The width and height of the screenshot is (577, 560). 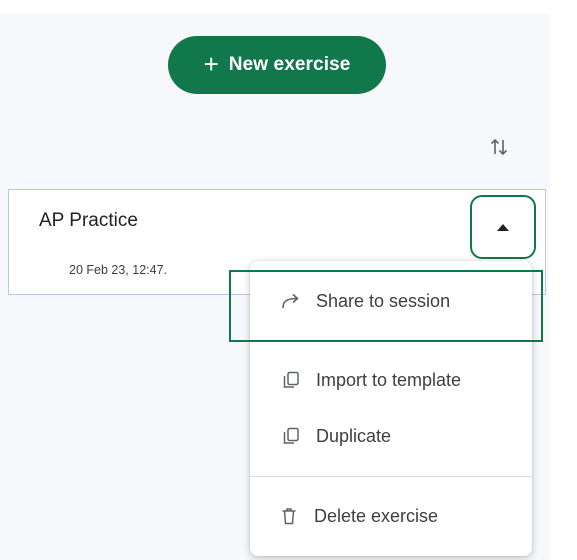 I want to click on menu-item-duplicate: Duplicate, so click(x=391, y=436).